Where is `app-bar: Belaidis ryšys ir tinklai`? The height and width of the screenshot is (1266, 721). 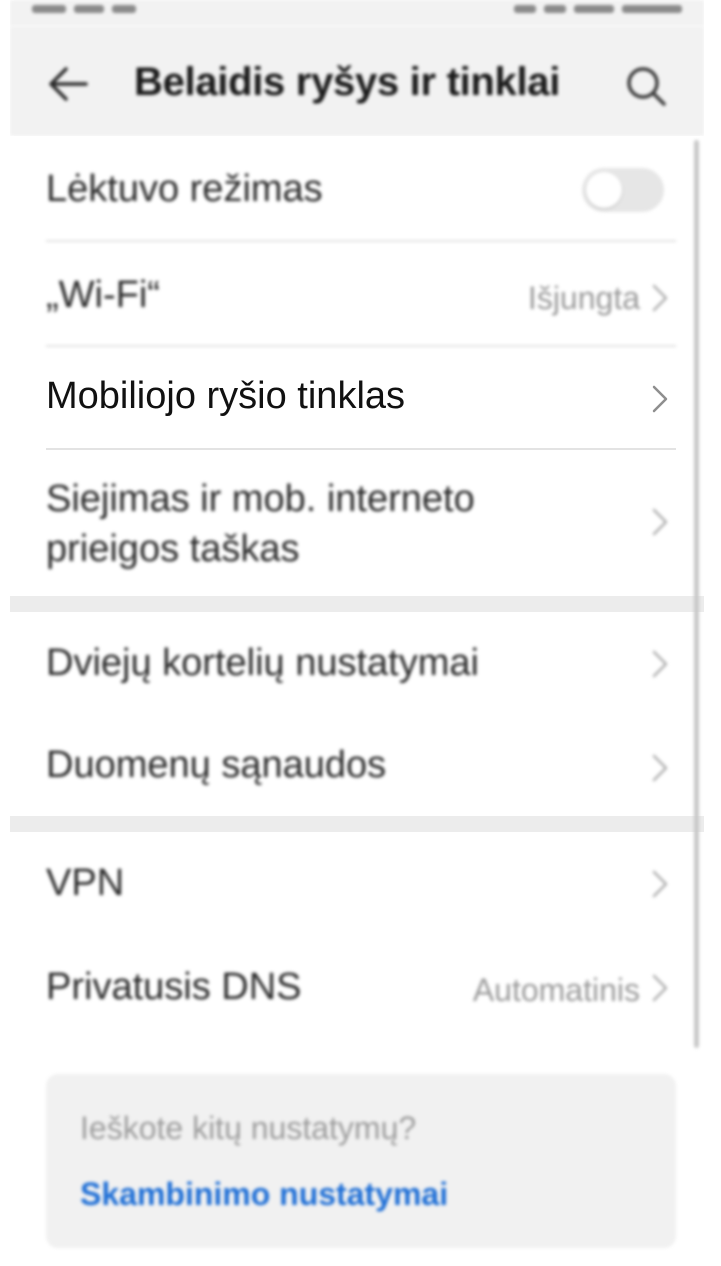 app-bar: Belaidis ryšys ir tinklai is located at coordinates (357, 81).